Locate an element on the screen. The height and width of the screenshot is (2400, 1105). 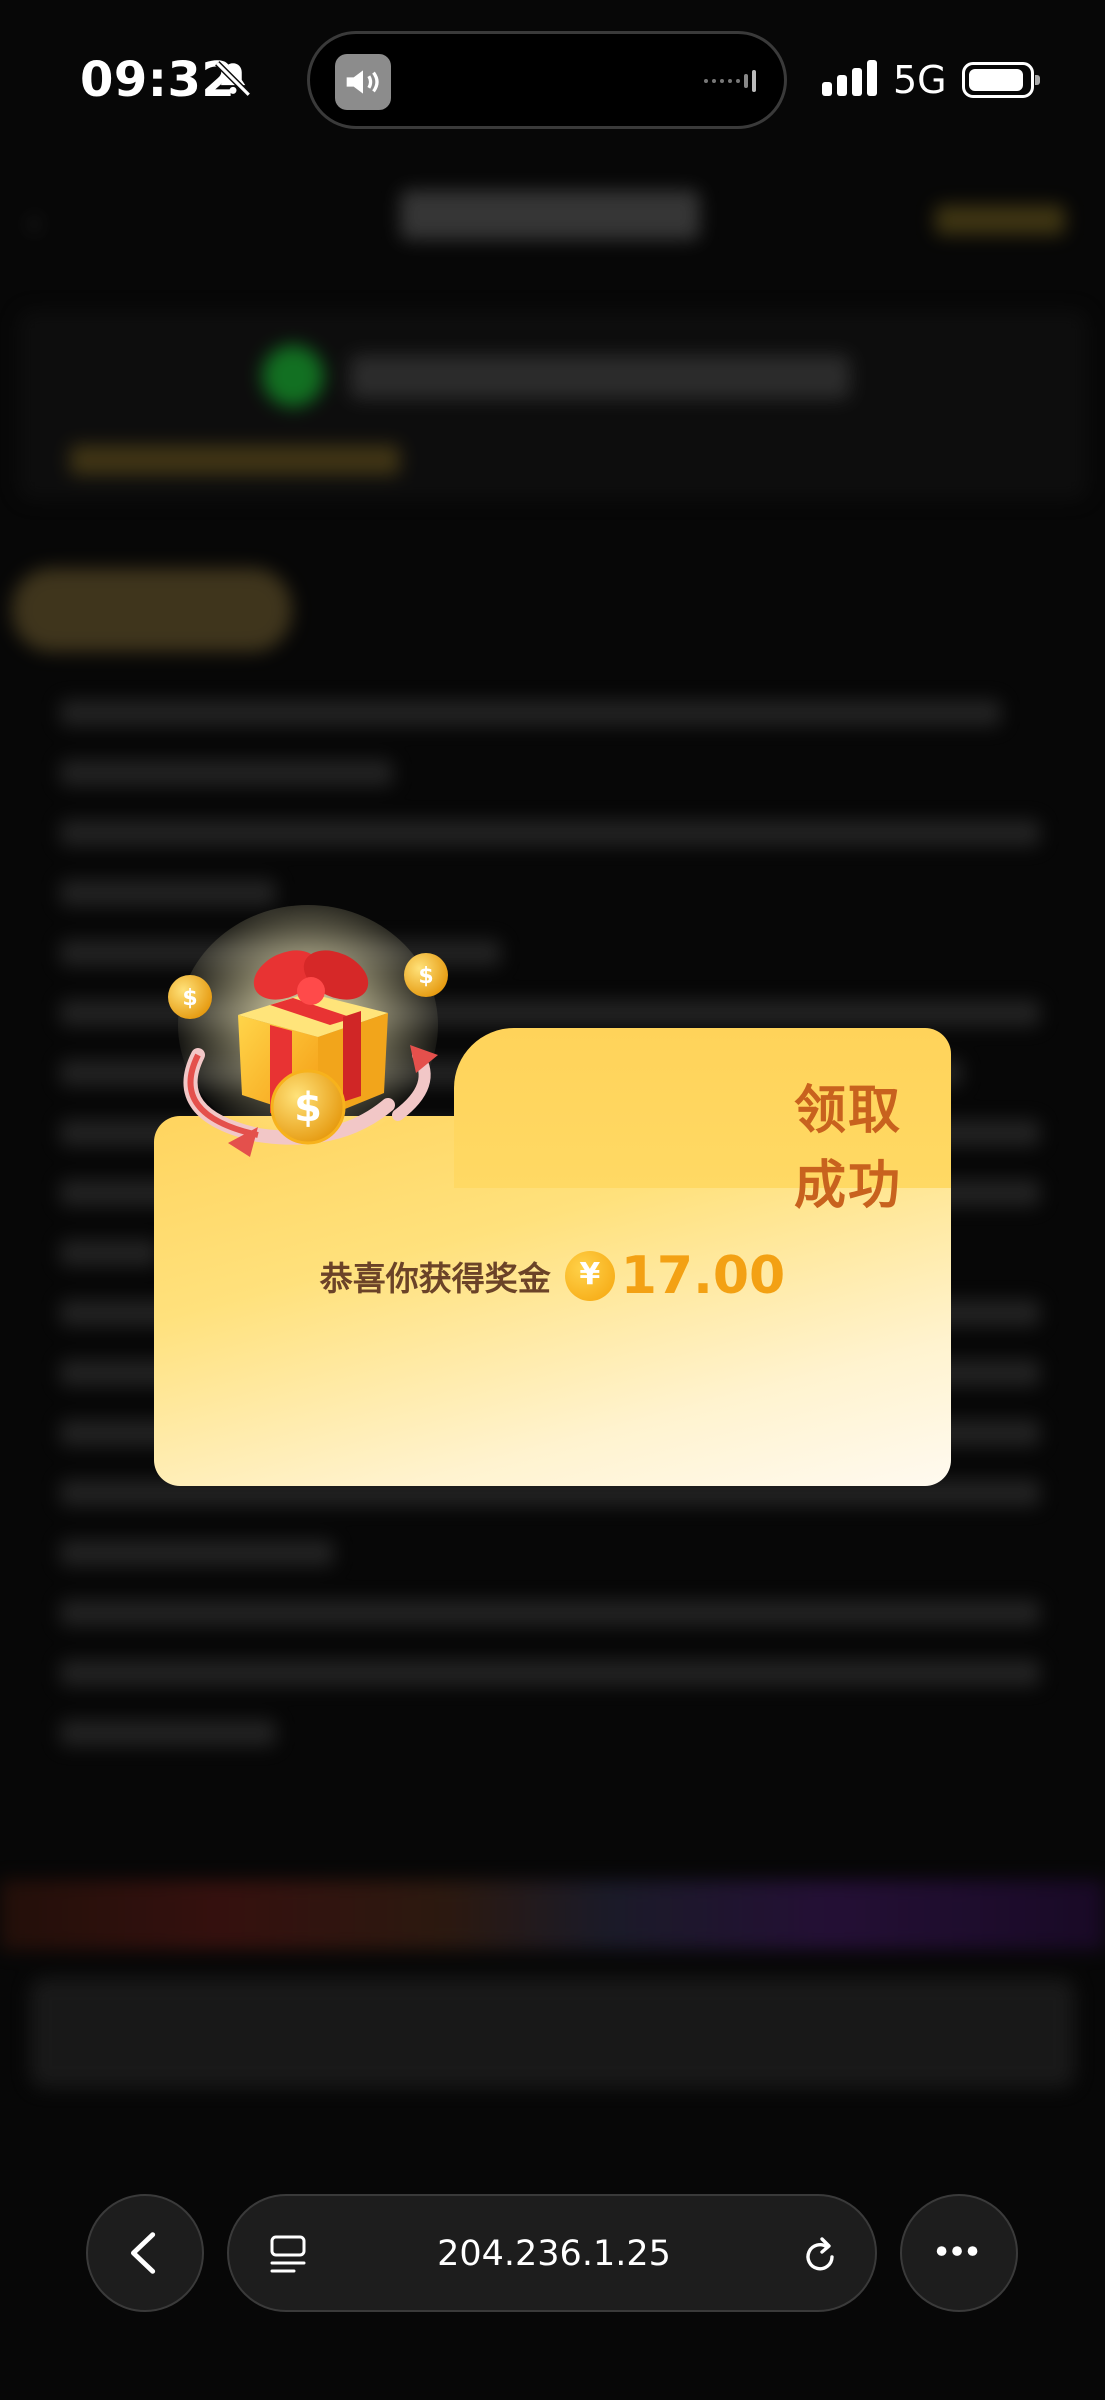
back-icon is located at coordinates (143, 2253).